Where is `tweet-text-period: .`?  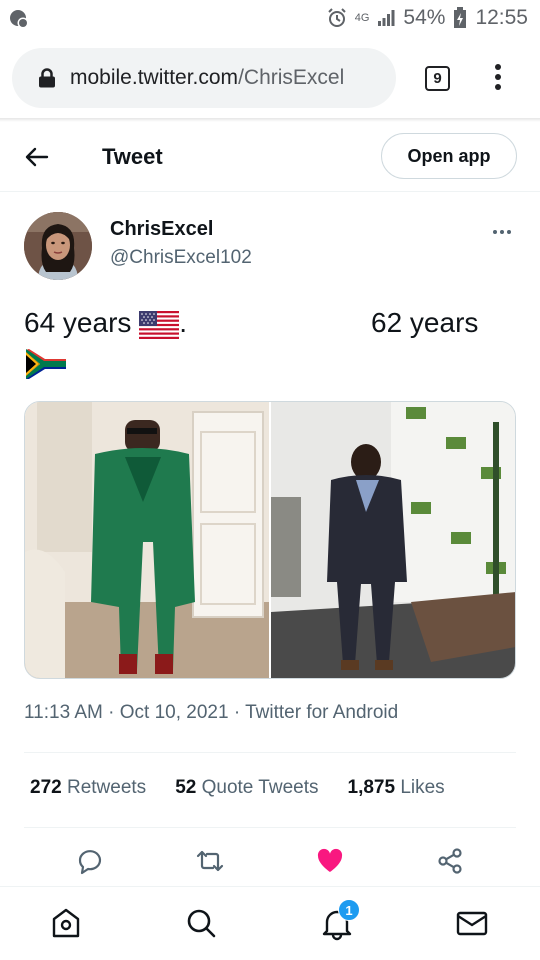
tweet-text-period: . is located at coordinates (183, 322).